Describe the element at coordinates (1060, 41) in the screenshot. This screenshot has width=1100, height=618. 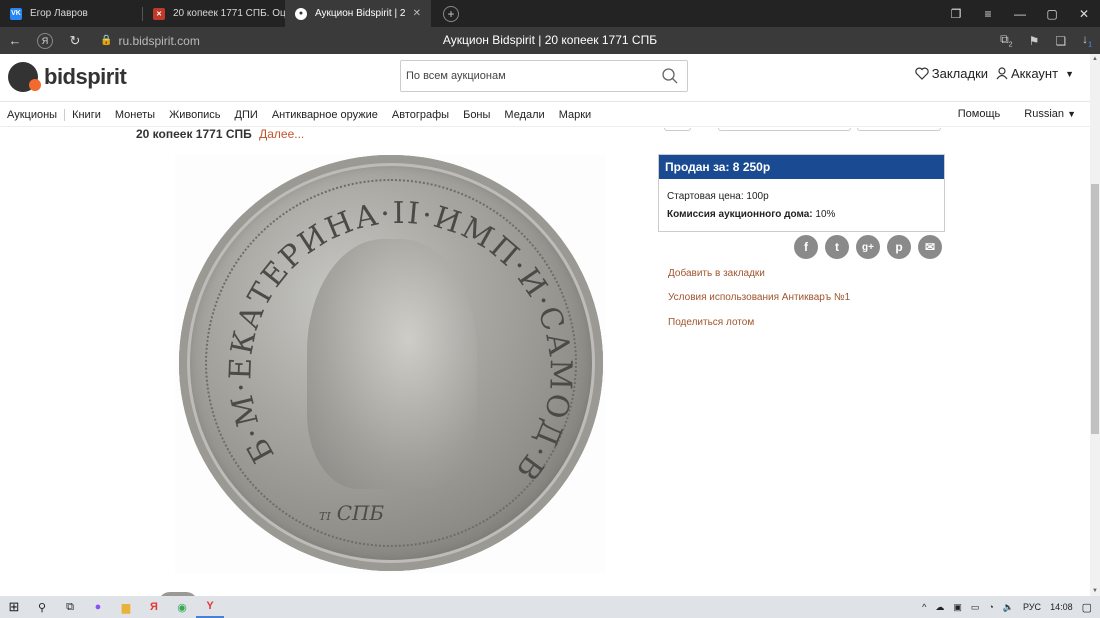
I see `collections-icon: ❏` at that location.